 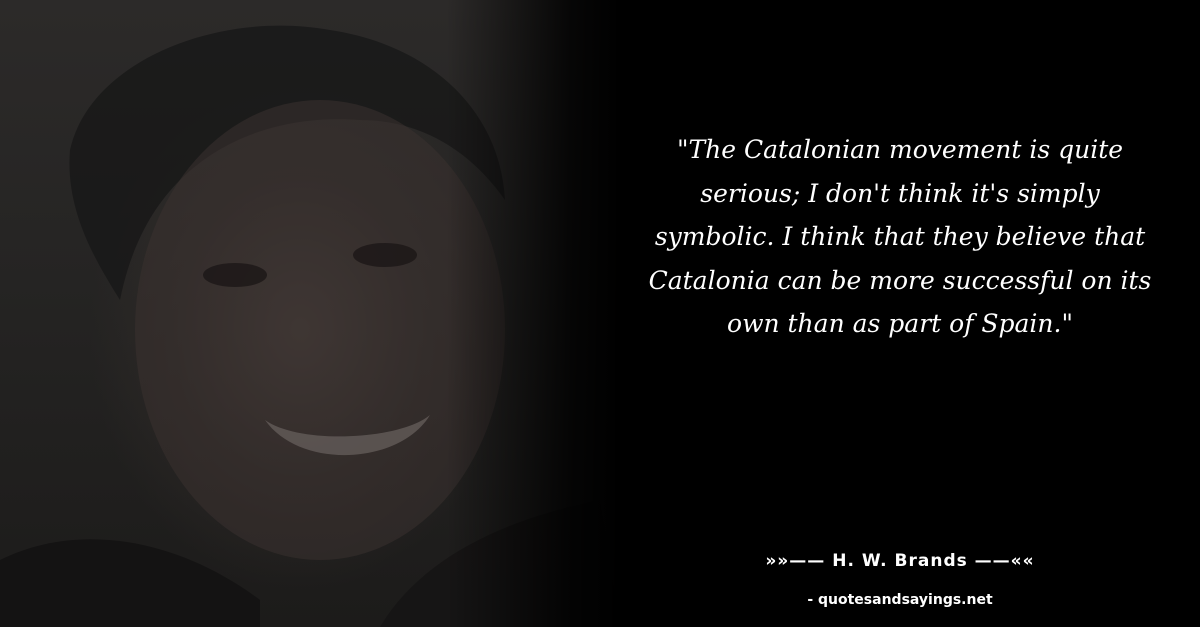 I want to click on author-name: »»—— H. W. Brands ——««, so click(x=900, y=561).